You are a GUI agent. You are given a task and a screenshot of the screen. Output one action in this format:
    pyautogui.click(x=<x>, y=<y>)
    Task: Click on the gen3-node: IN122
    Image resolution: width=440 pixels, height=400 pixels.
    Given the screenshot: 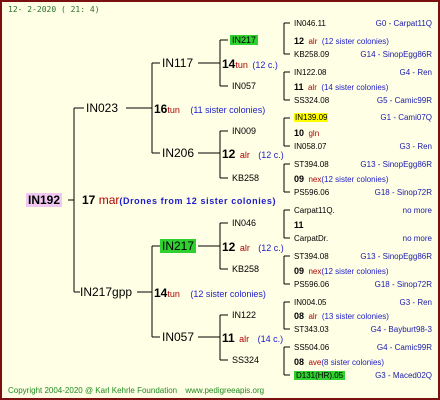 What is the action you would take?
    pyautogui.click(x=244, y=315)
    